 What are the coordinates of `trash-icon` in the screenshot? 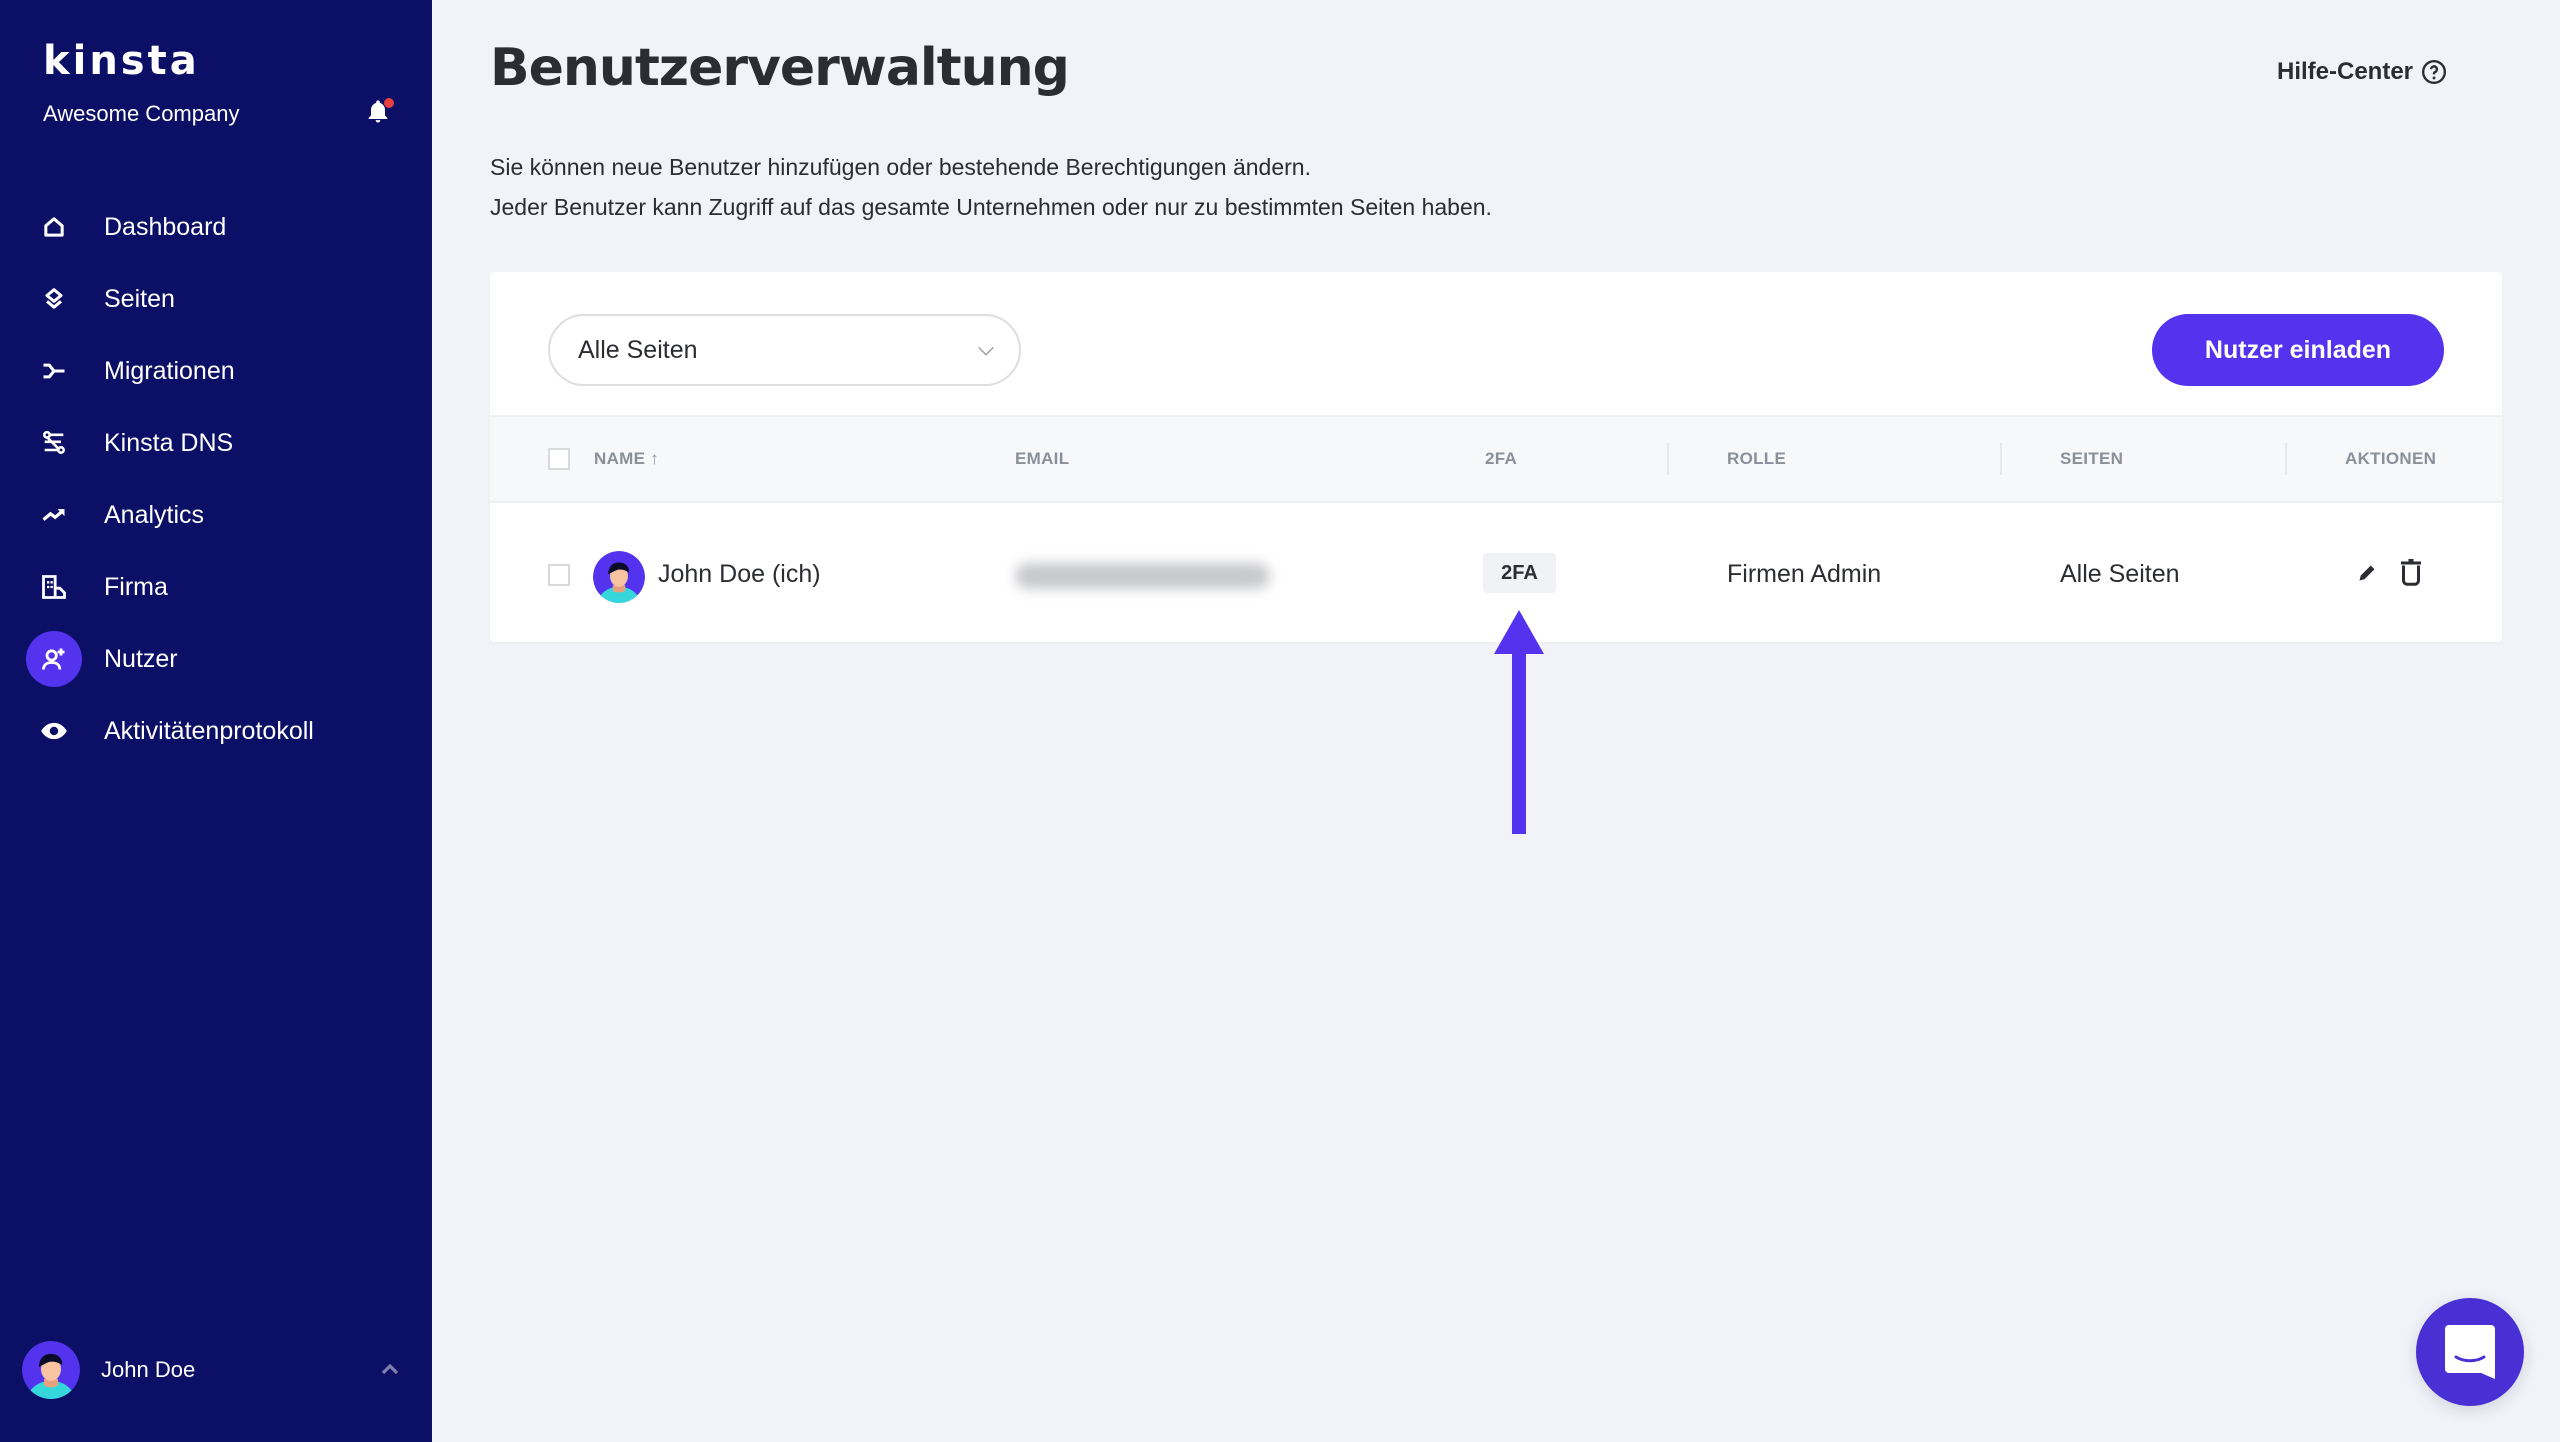 It's located at (2411, 573).